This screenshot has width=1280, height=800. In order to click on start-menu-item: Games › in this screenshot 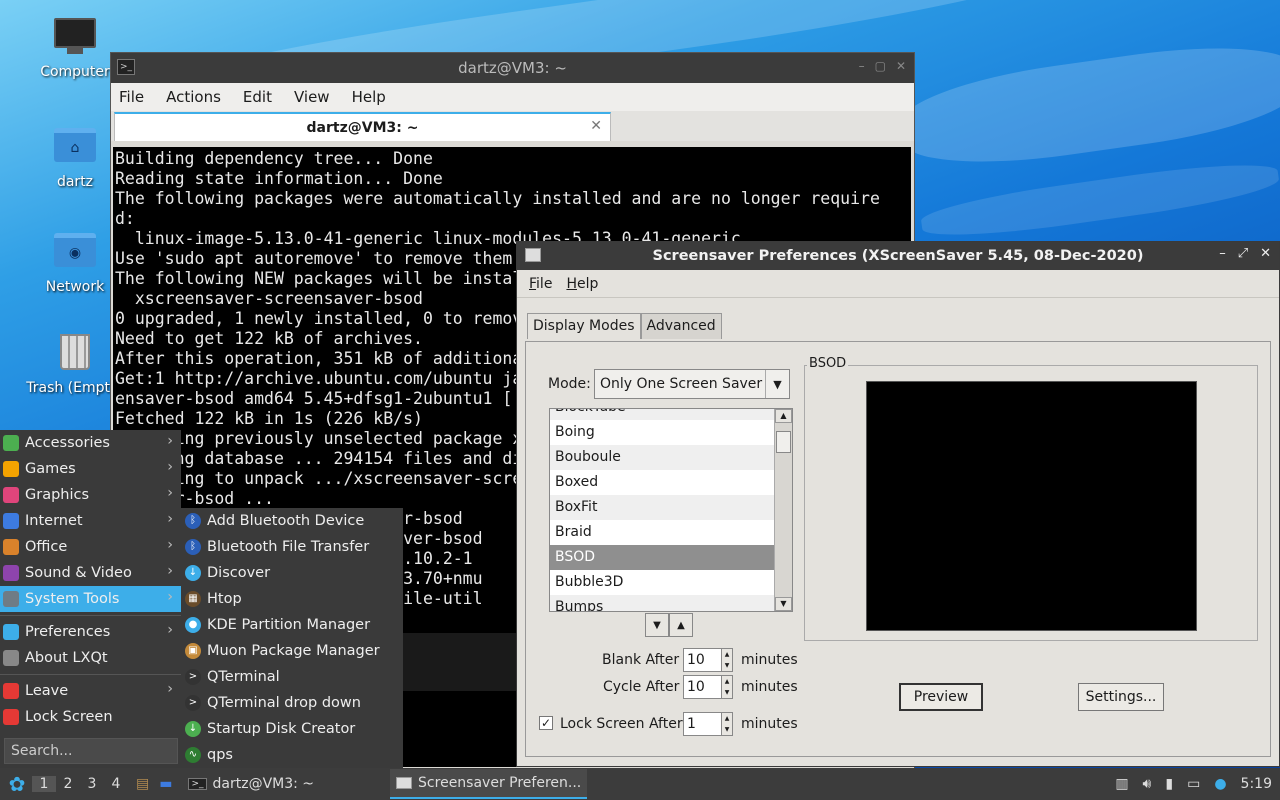, I will do `click(90, 469)`.